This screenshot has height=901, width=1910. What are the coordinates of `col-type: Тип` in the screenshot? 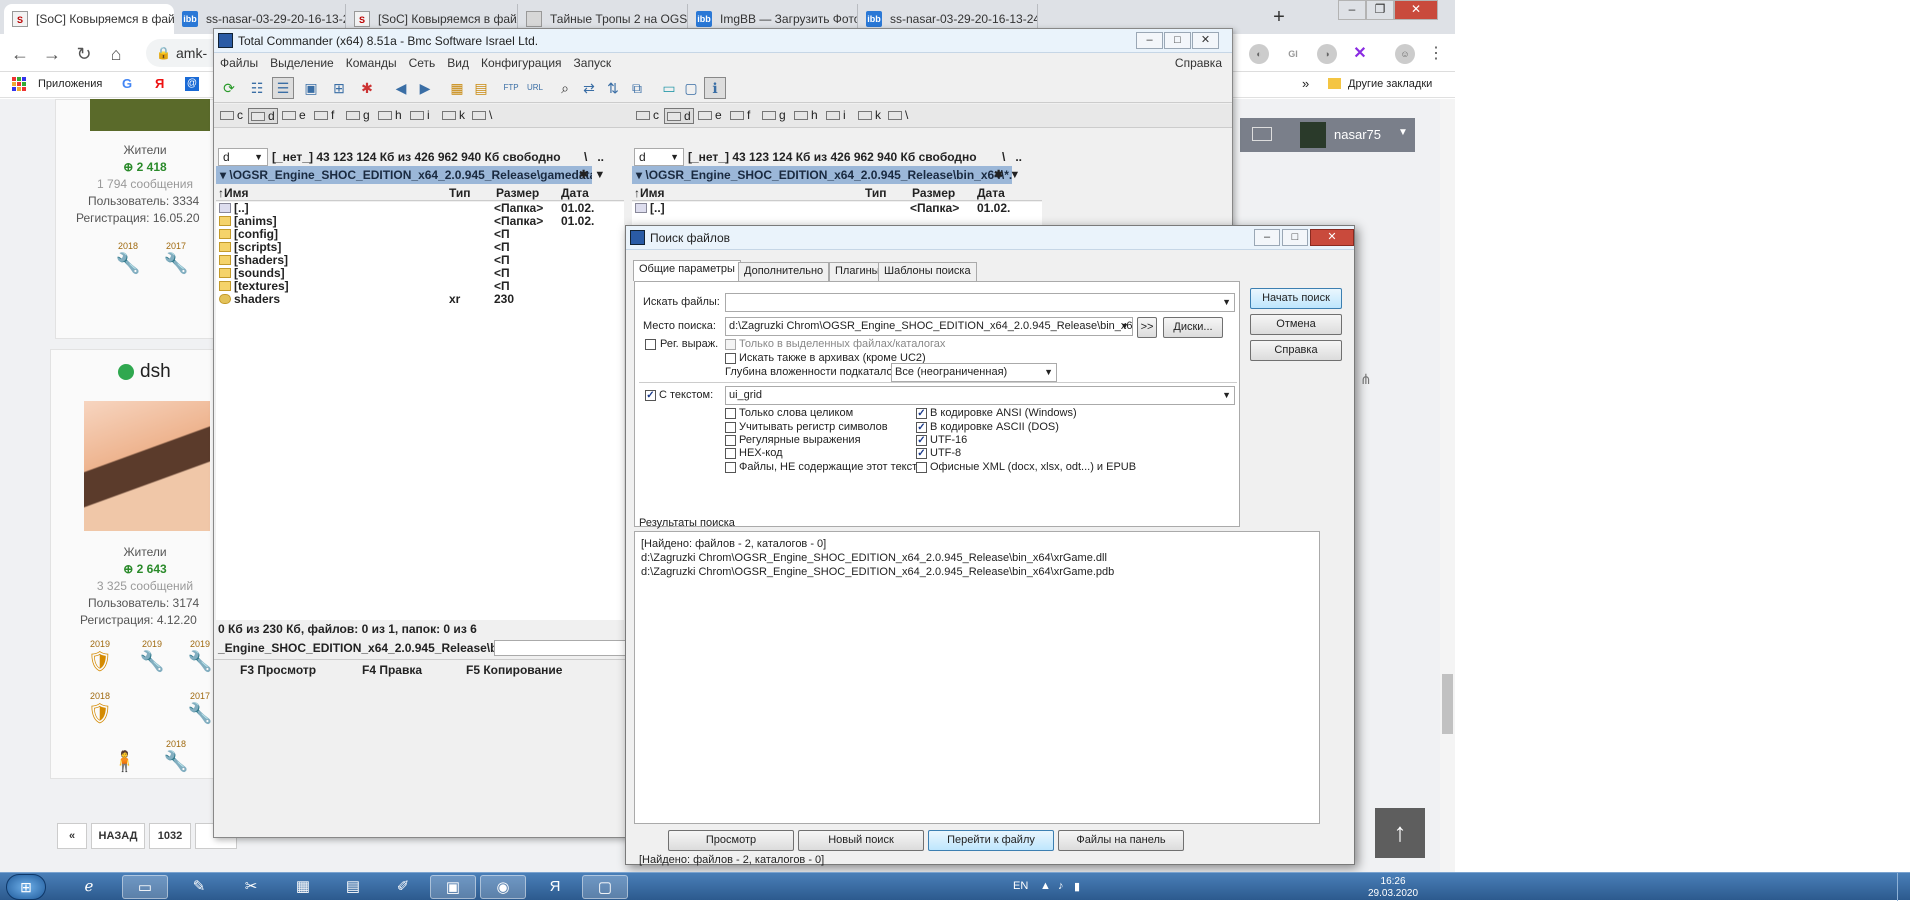 It's located at (876, 193).